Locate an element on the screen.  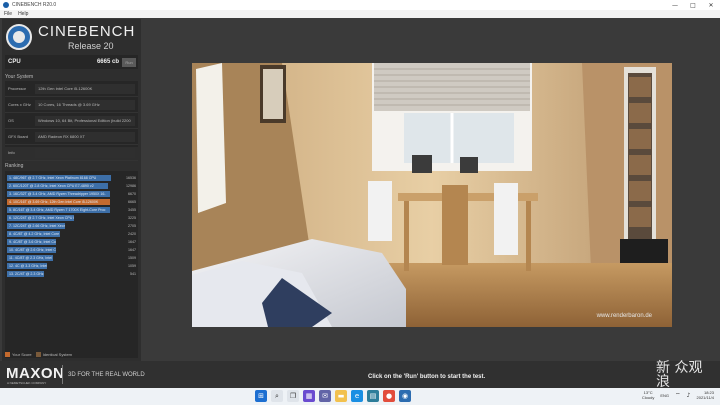
identical-system-swatch is located at coordinates (38, 354).